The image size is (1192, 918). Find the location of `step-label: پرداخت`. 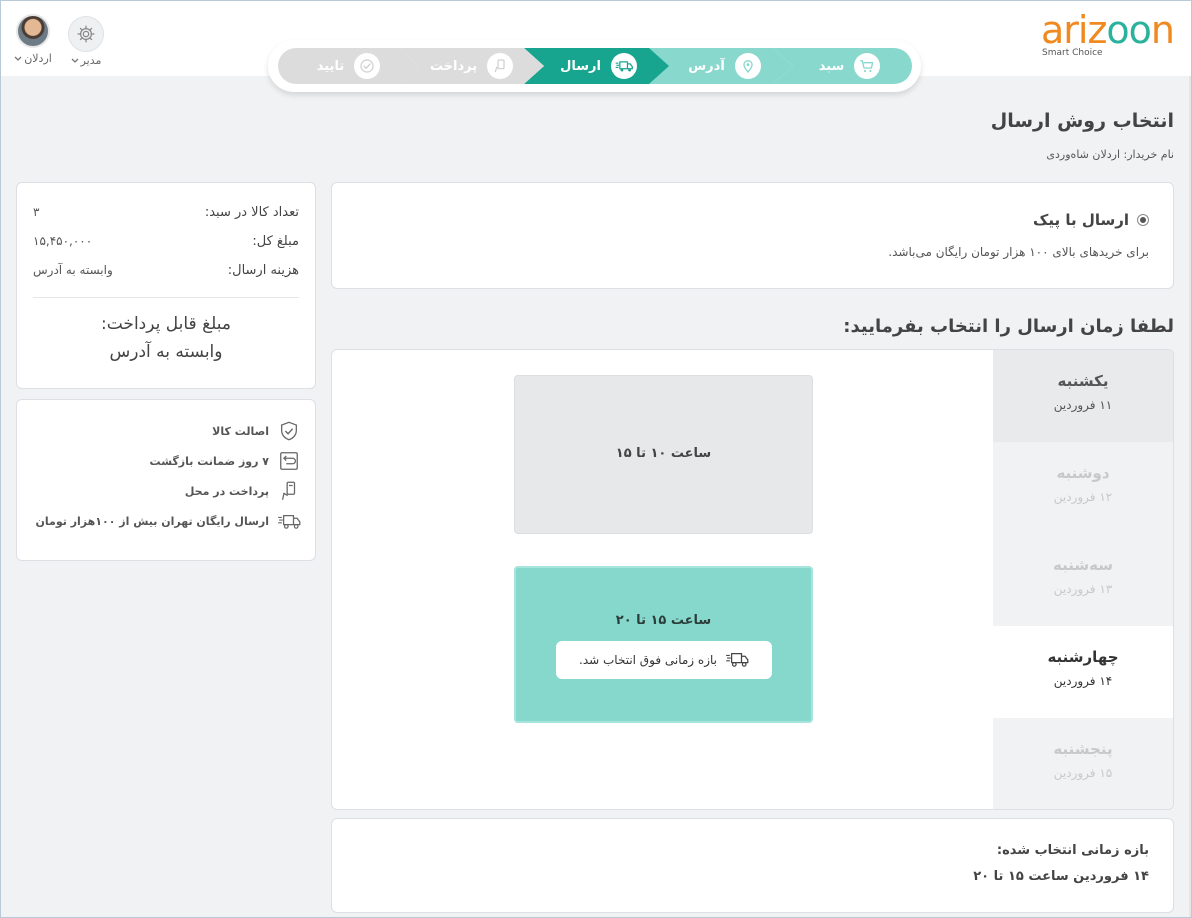

step-label: پرداخت is located at coordinates (453, 66).